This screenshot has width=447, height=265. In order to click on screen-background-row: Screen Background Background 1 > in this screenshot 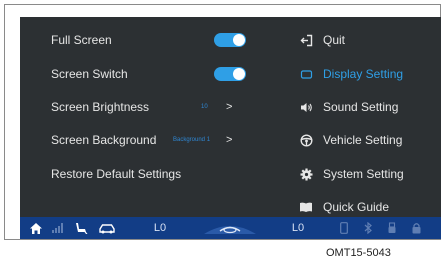, I will do `click(147, 140)`.